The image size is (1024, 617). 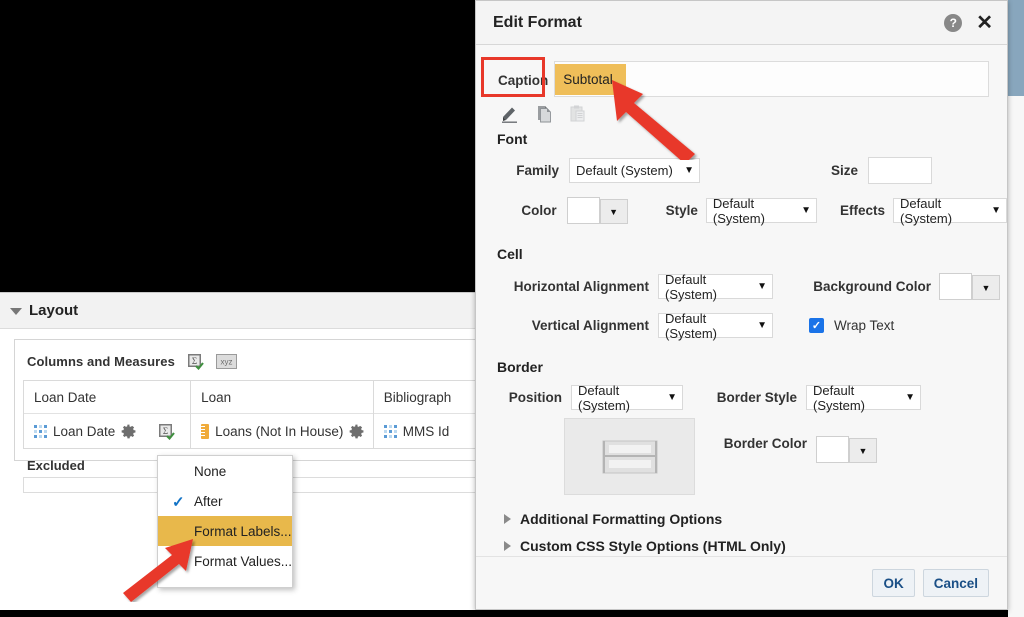 What do you see at coordinates (844, 170) in the screenshot?
I see `font-size-label: Size` at bounding box center [844, 170].